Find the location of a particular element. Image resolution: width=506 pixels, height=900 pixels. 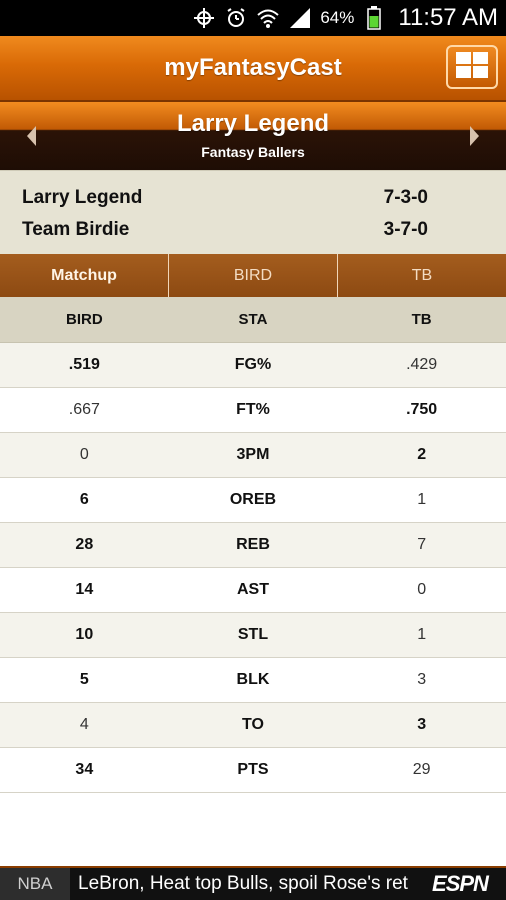

stat-category: FG% is located at coordinates (253, 364).